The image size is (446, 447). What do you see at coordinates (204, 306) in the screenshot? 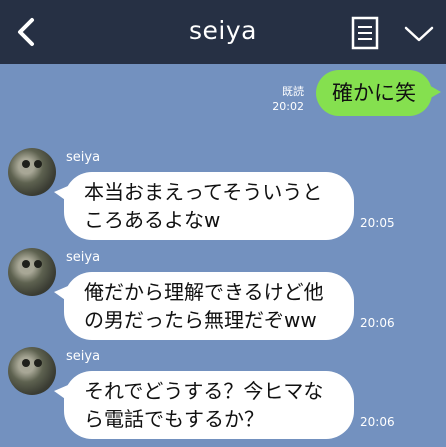
I see `incoming-bubble: 俺だから理解できるけど他 の男だったら無理だぞww` at bounding box center [204, 306].